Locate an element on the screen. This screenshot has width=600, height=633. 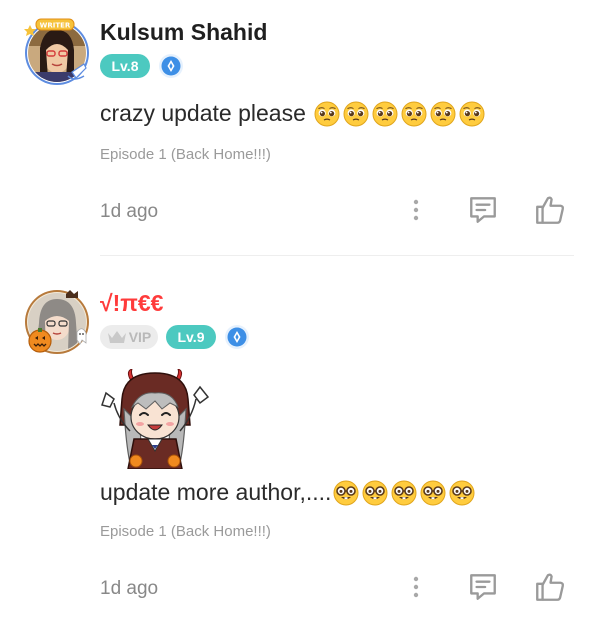
username: Kulsum Shahid is located at coordinates (183, 32).